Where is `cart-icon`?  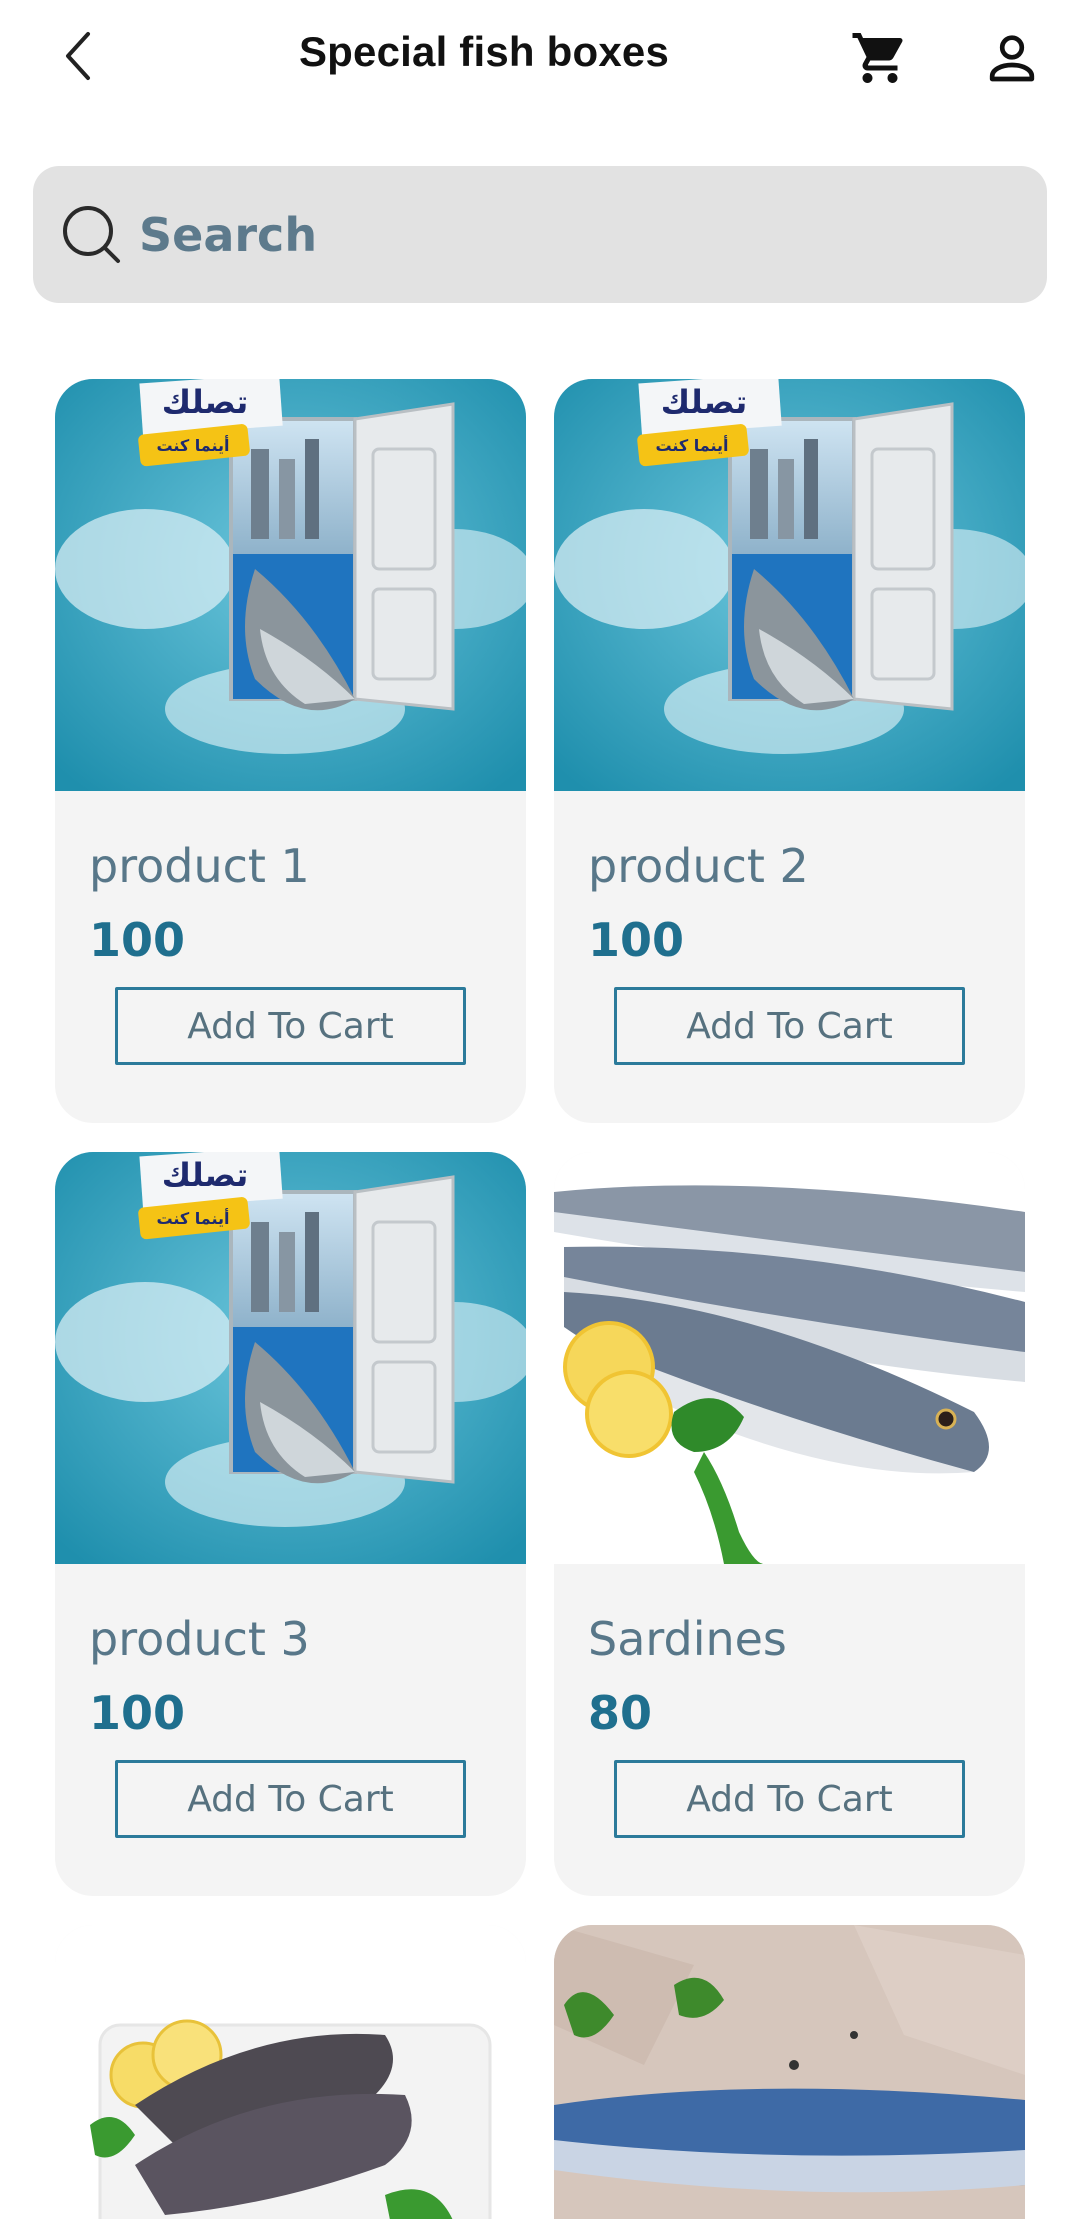 cart-icon is located at coordinates (877, 58).